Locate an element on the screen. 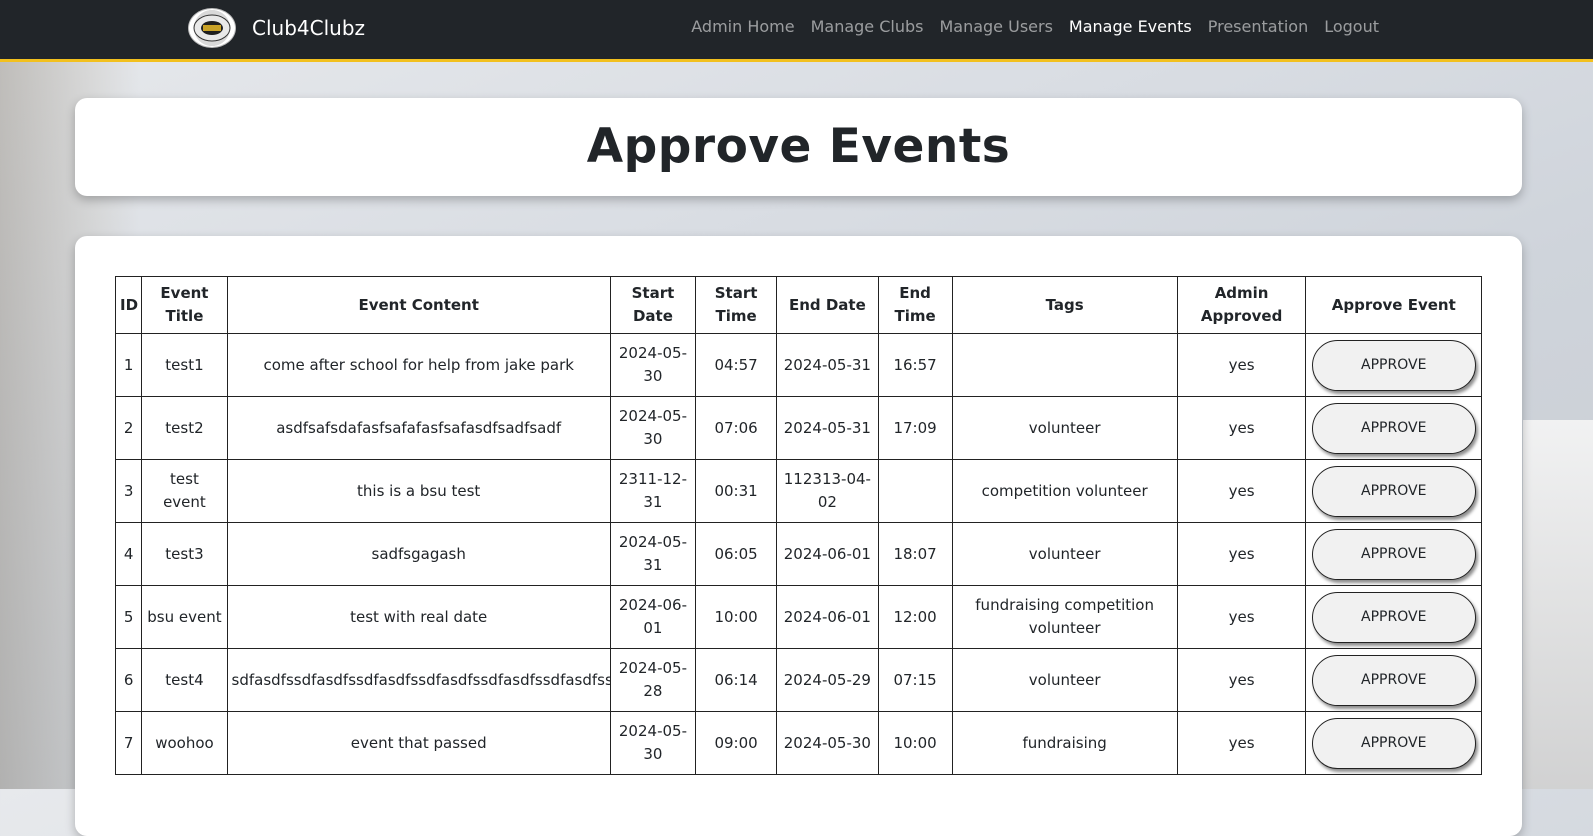 This screenshot has width=1593, height=836. col-end-date: End Date is located at coordinates (827, 305).